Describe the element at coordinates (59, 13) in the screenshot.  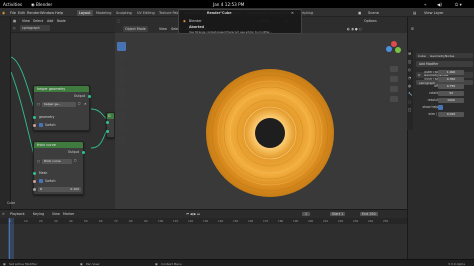
I see `menu-help: Help` at that location.